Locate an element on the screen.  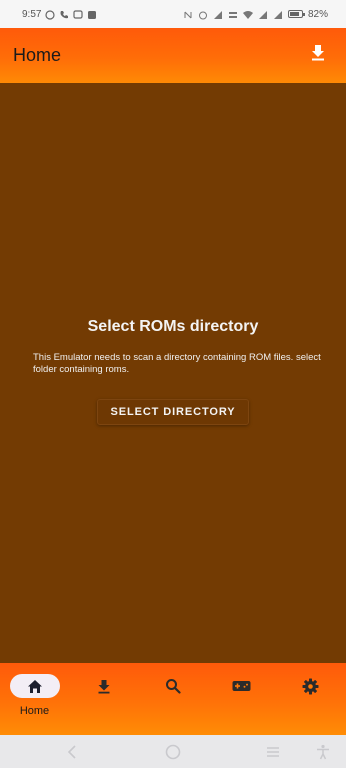
select-directory-button: SELECT DIRECTORY is located at coordinates (173, 412).